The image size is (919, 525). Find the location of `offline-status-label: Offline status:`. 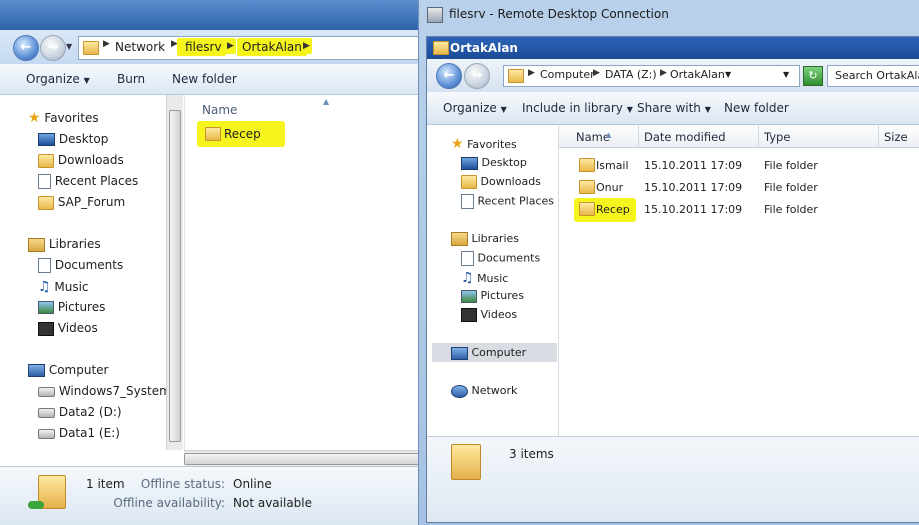

offline-status-label: Offline status: is located at coordinates (182, 484).